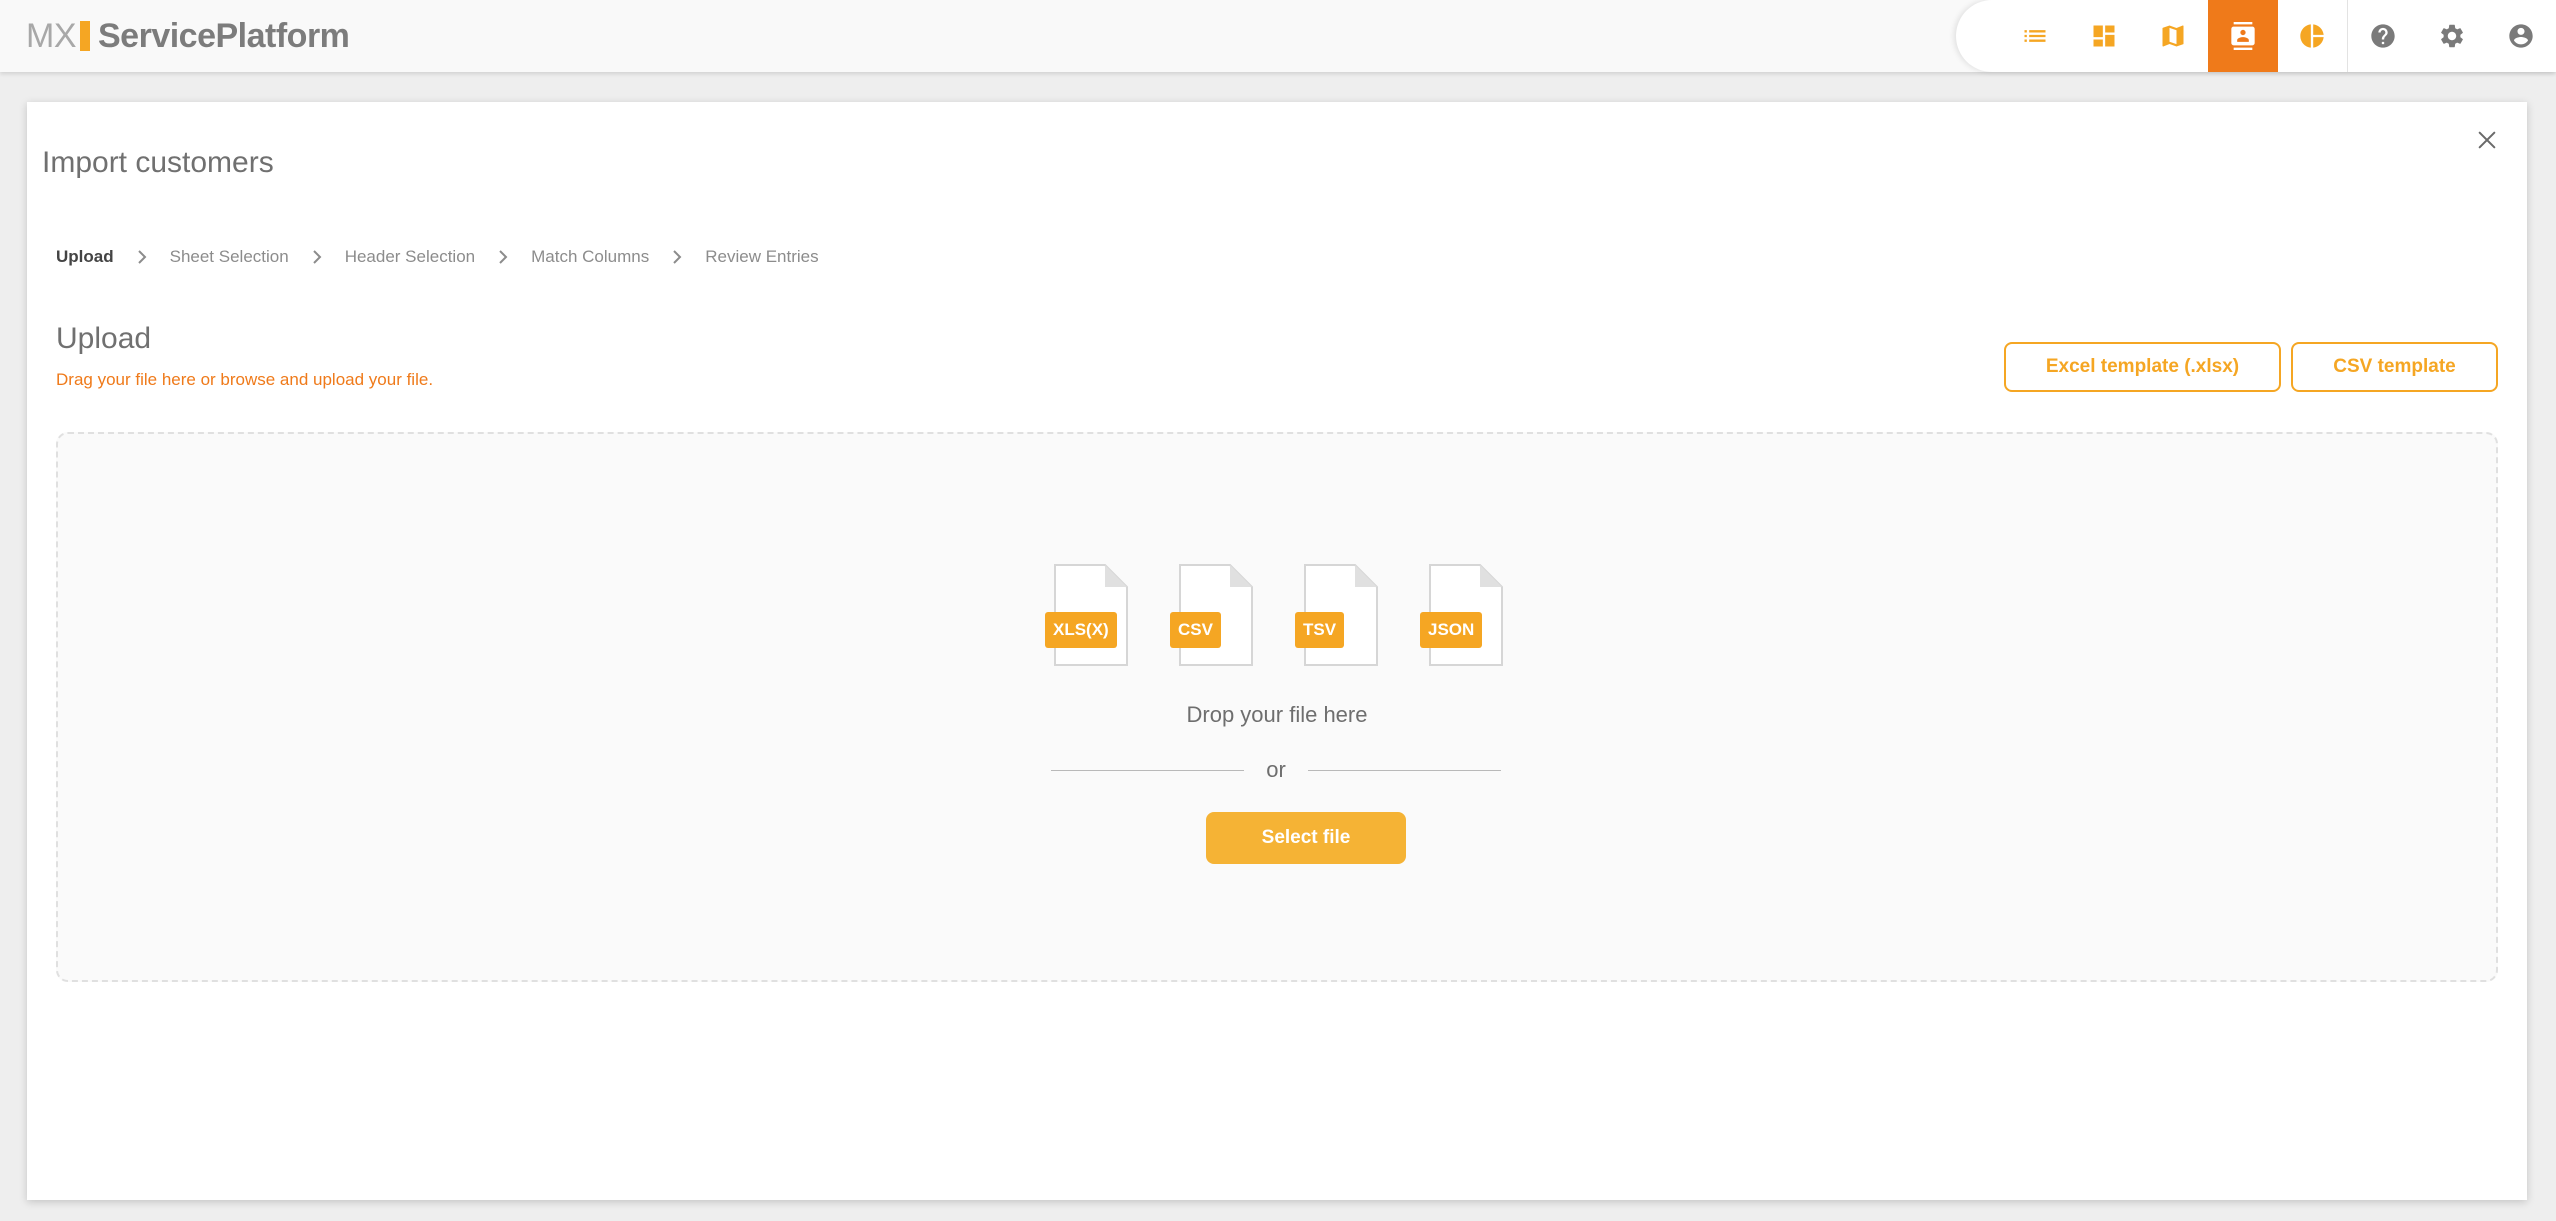 This screenshot has width=2556, height=1221. I want to click on csv-file-icon: CSV, so click(1211, 615).